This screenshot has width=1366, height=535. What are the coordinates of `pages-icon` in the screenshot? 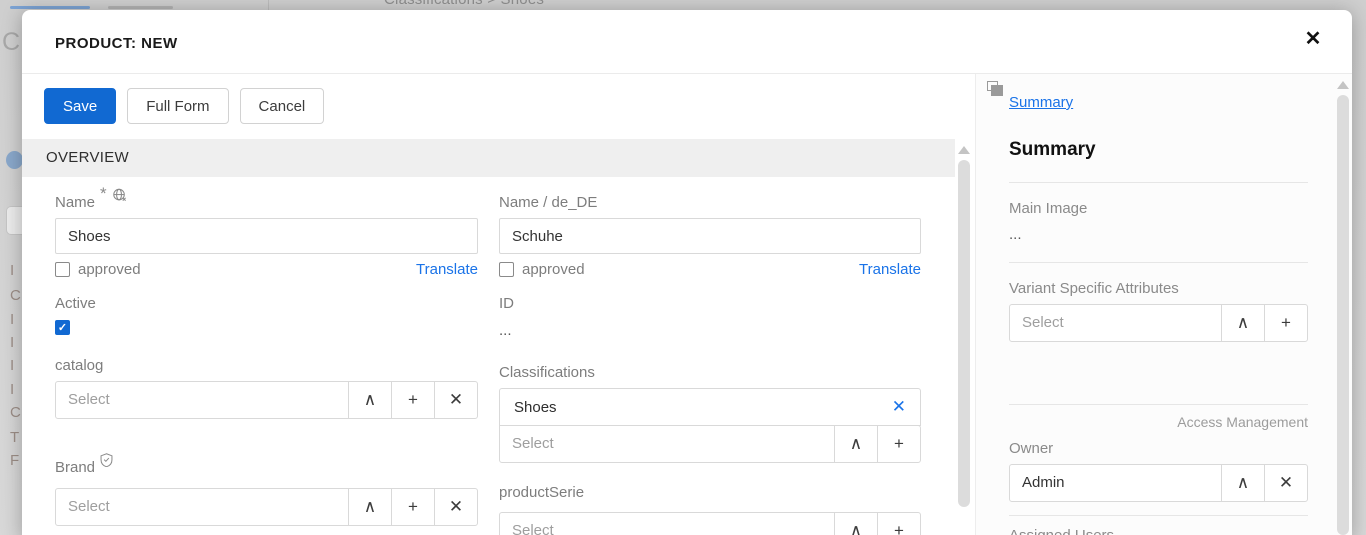 It's located at (995, 88).